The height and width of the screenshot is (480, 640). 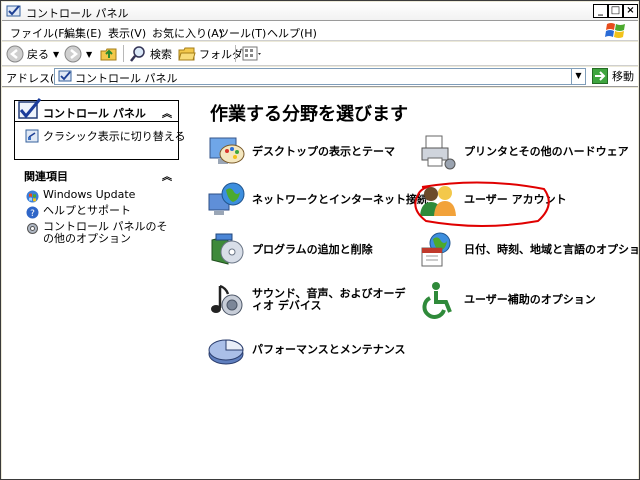 I want to click on up-folder-button, so click(x=109, y=54).